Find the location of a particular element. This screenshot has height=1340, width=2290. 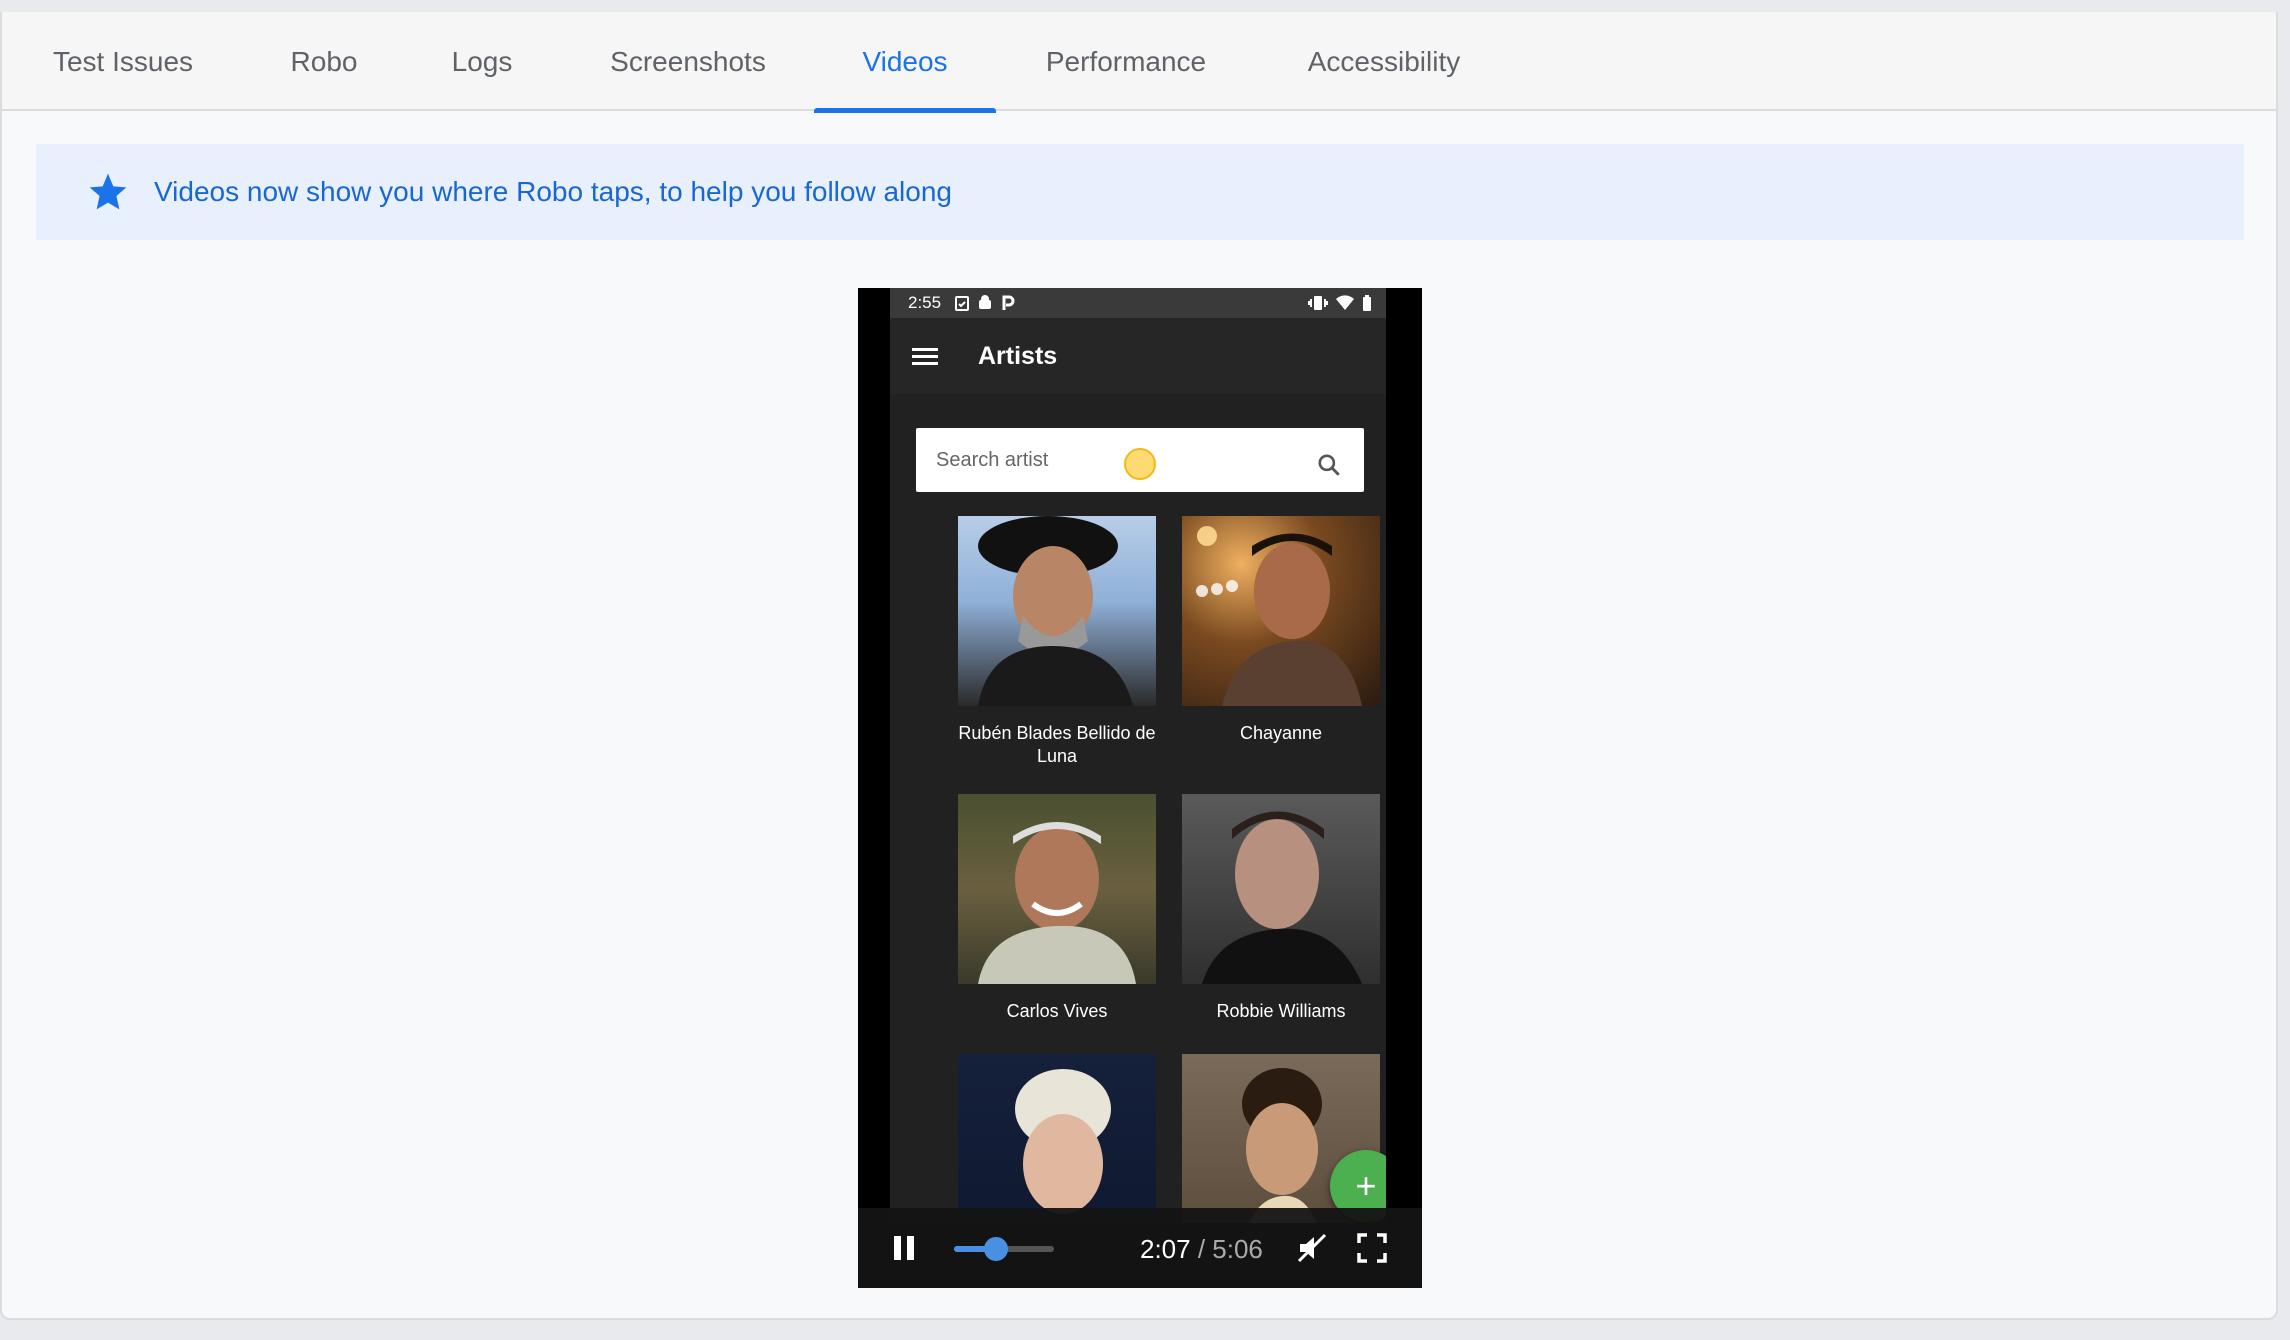

app-title: Artists is located at coordinates (1018, 355).